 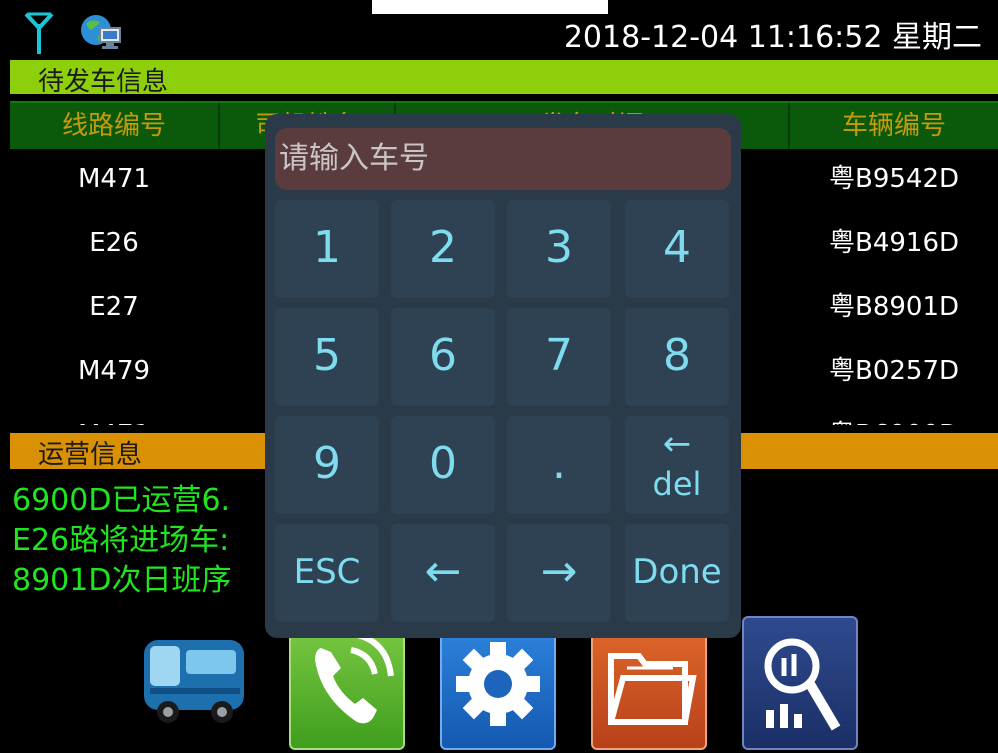 I want to click on query-app-button, so click(x=800, y=683).